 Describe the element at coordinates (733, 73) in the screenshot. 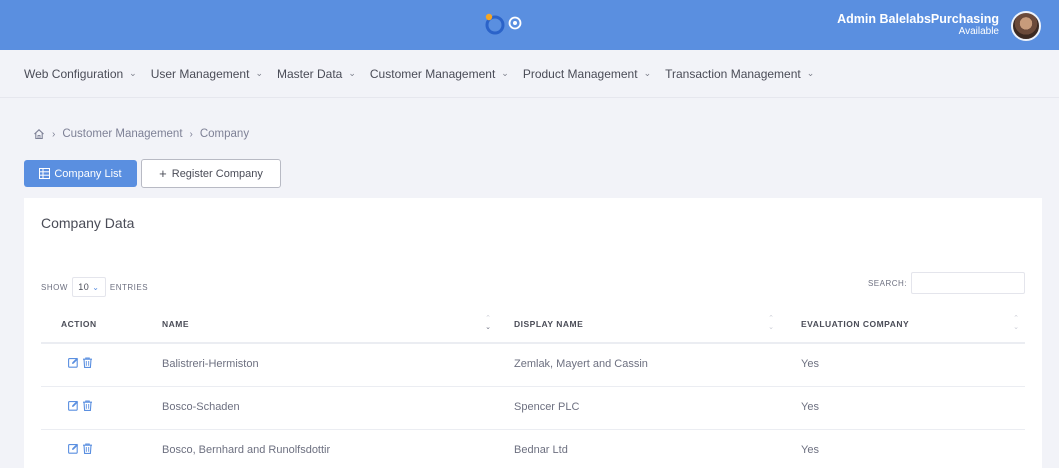

I see `menu-label: Transaction Management` at that location.